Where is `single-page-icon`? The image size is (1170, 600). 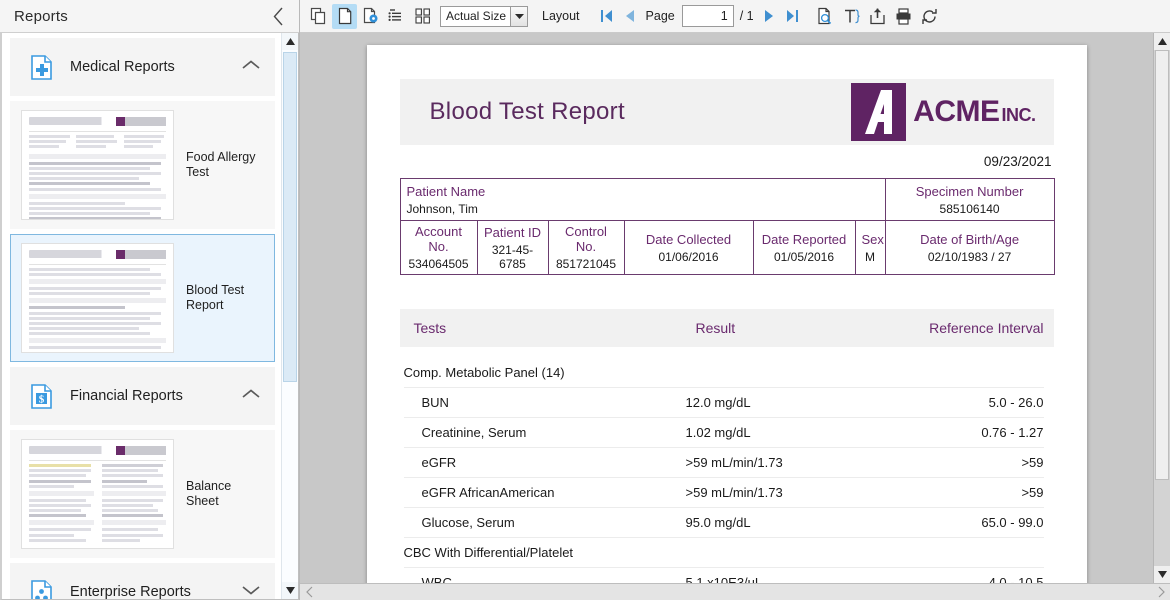 single-page-icon is located at coordinates (344, 16).